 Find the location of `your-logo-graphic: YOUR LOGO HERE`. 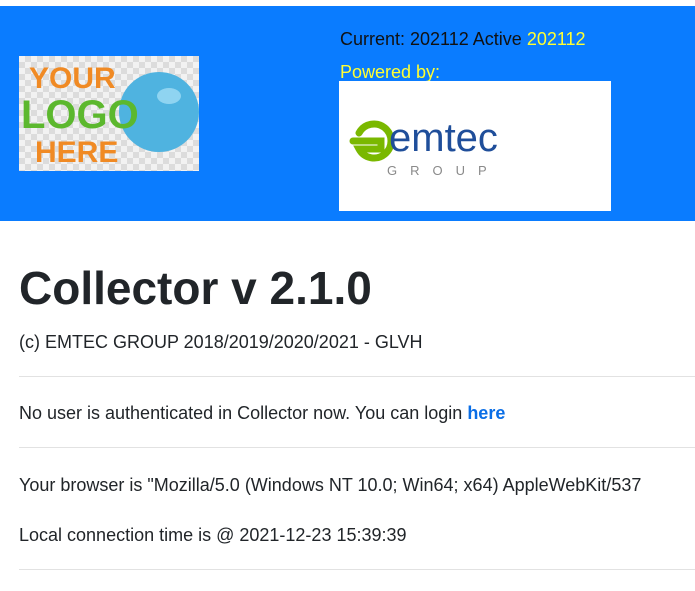

your-logo-graphic: YOUR LOGO HERE is located at coordinates (110, 115).